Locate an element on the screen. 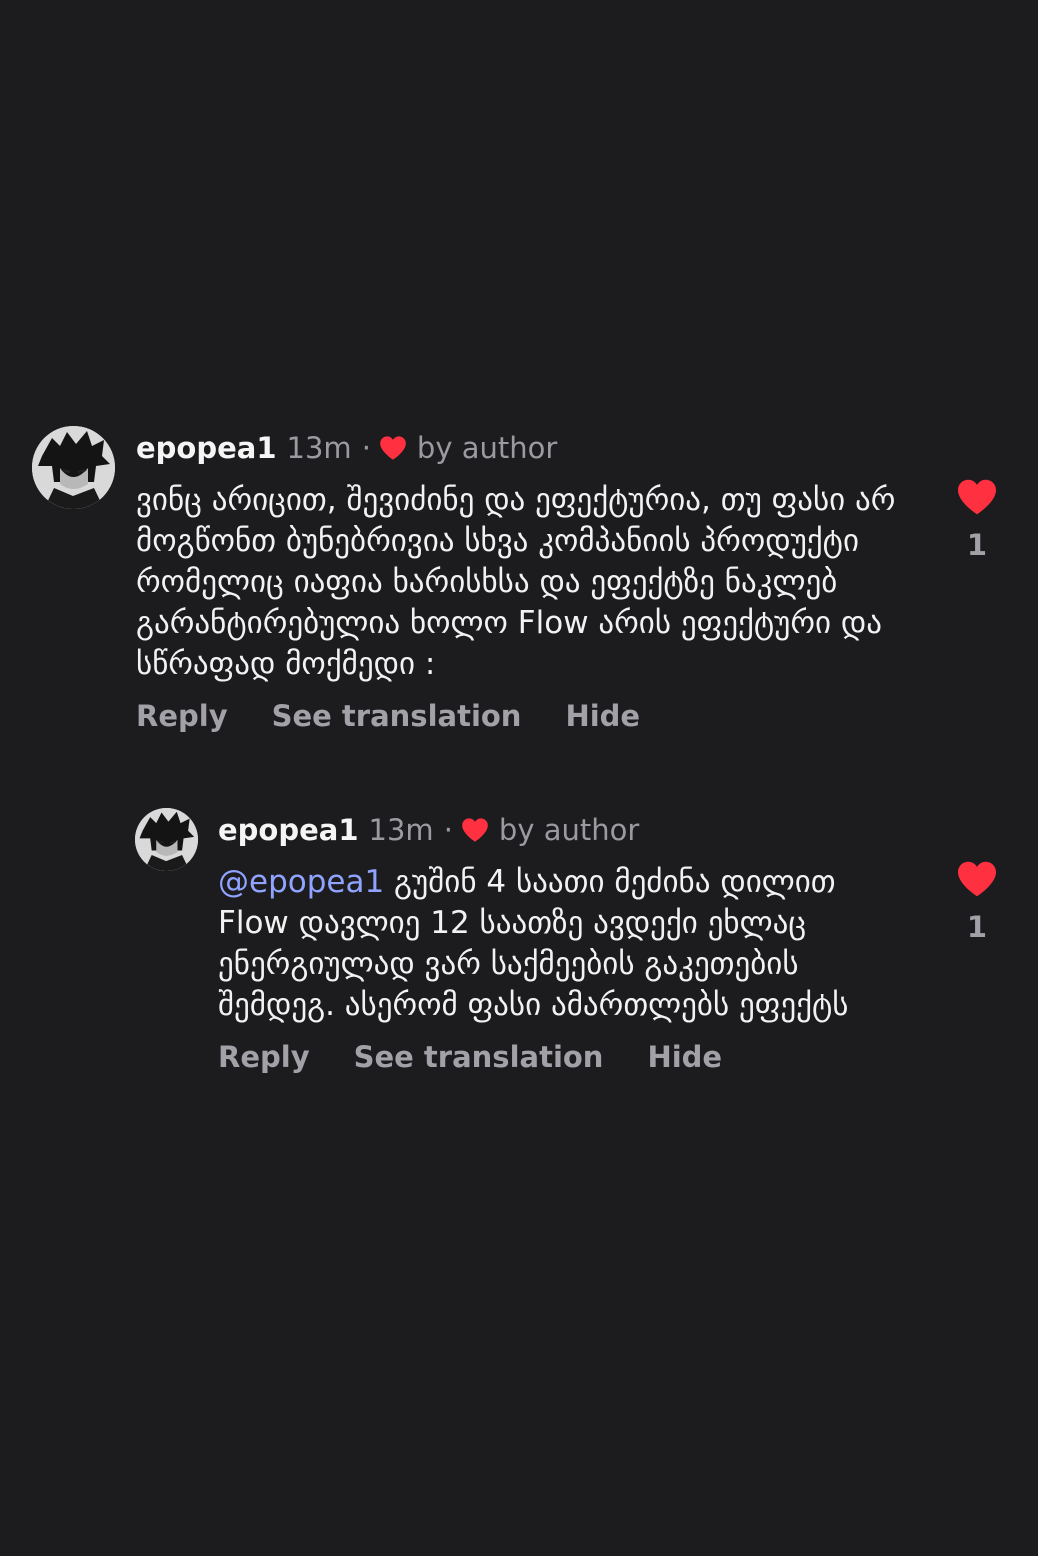 The image size is (1038, 1556). mention-link: @epopea1 is located at coordinates (301, 882).